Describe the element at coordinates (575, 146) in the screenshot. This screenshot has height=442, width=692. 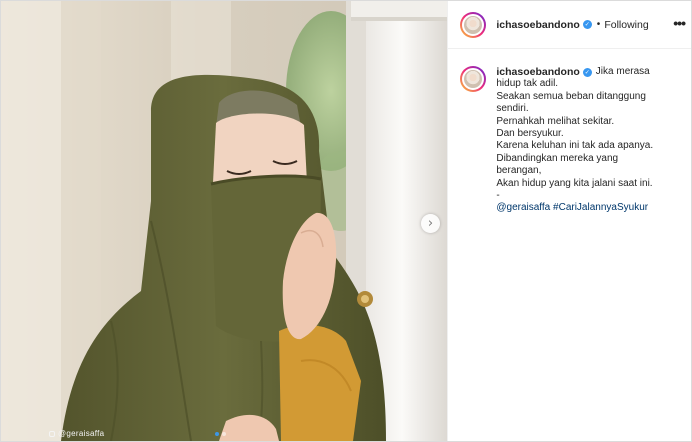
I see `caption-line: Karena keluhan ini tak ada apanya.` at that location.